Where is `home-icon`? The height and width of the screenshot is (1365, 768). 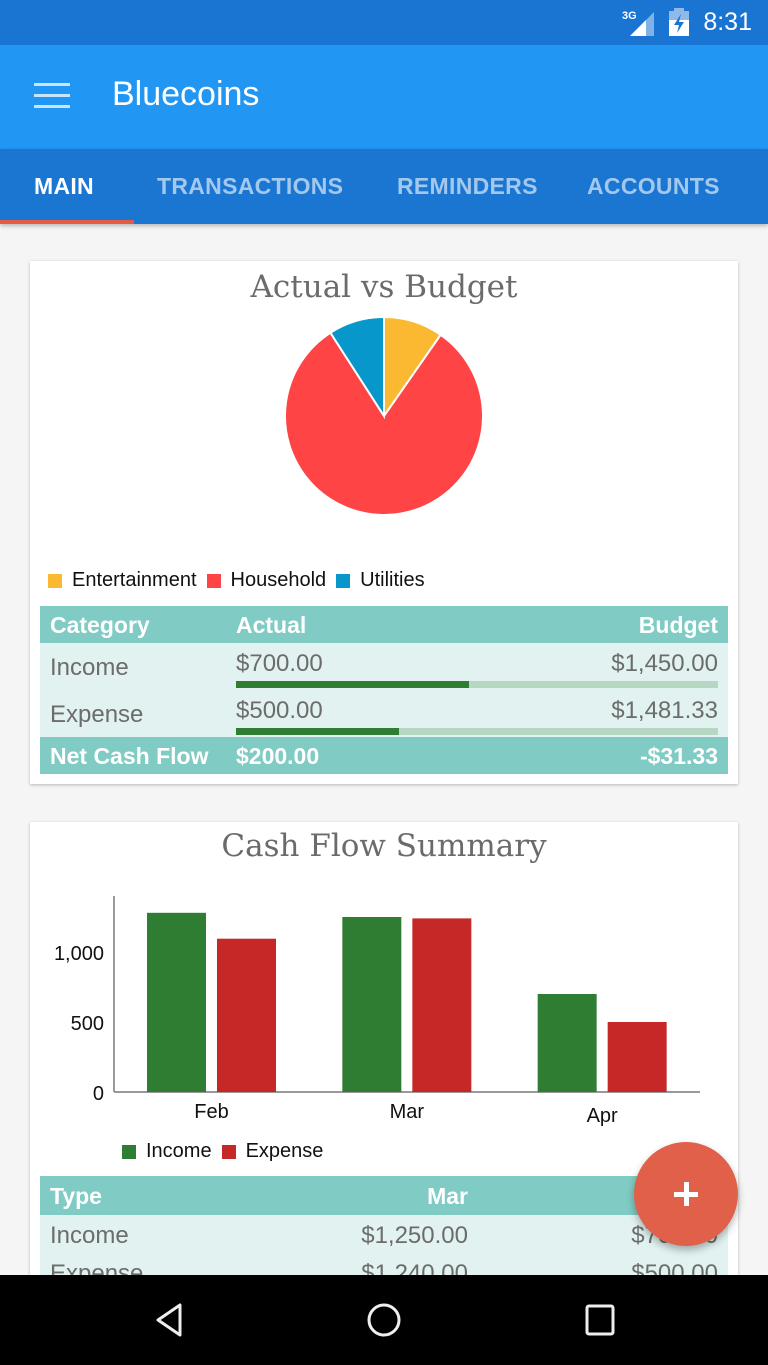
home-icon is located at coordinates (384, 1320).